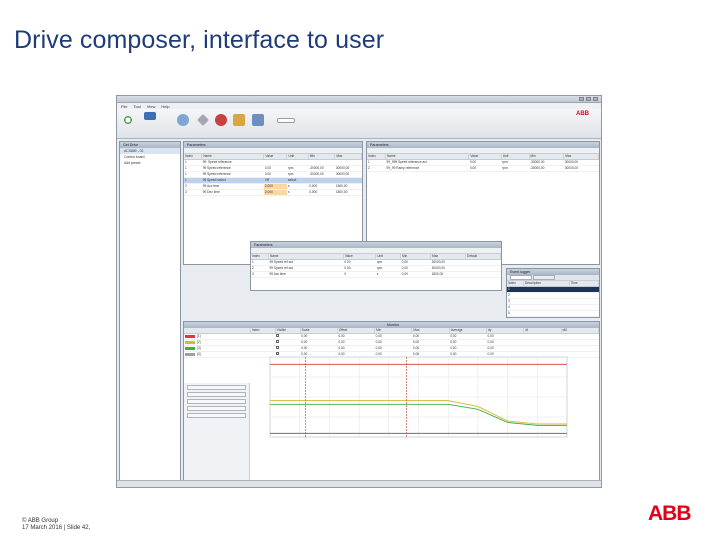  What do you see at coordinates (203, 120) in the screenshot?
I see `settings-icon` at bounding box center [203, 120].